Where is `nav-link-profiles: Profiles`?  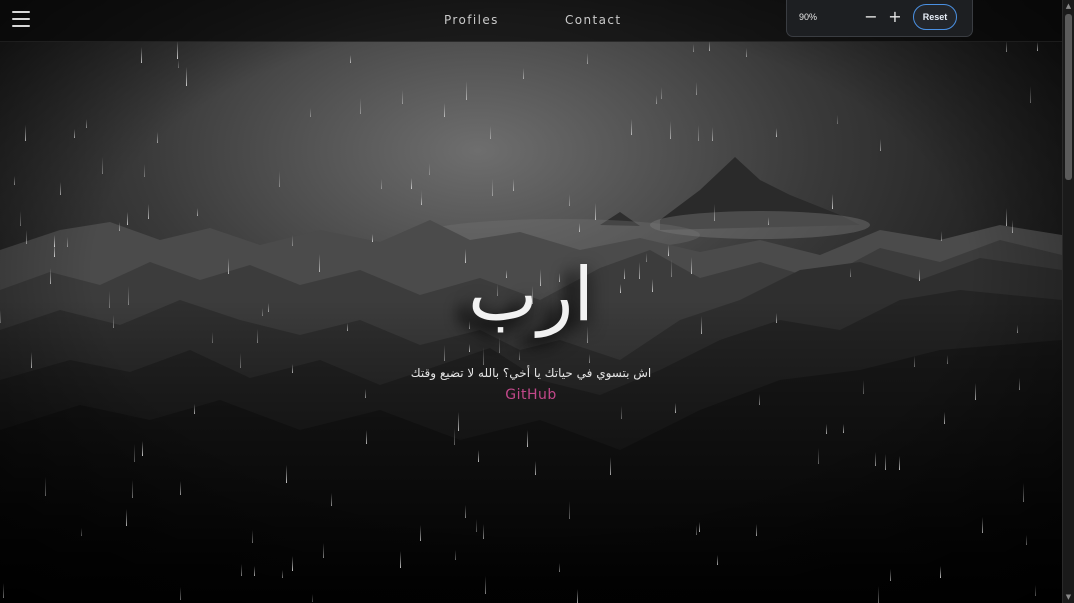
nav-link-profiles: Profiles is located at coordinates (471, 20).